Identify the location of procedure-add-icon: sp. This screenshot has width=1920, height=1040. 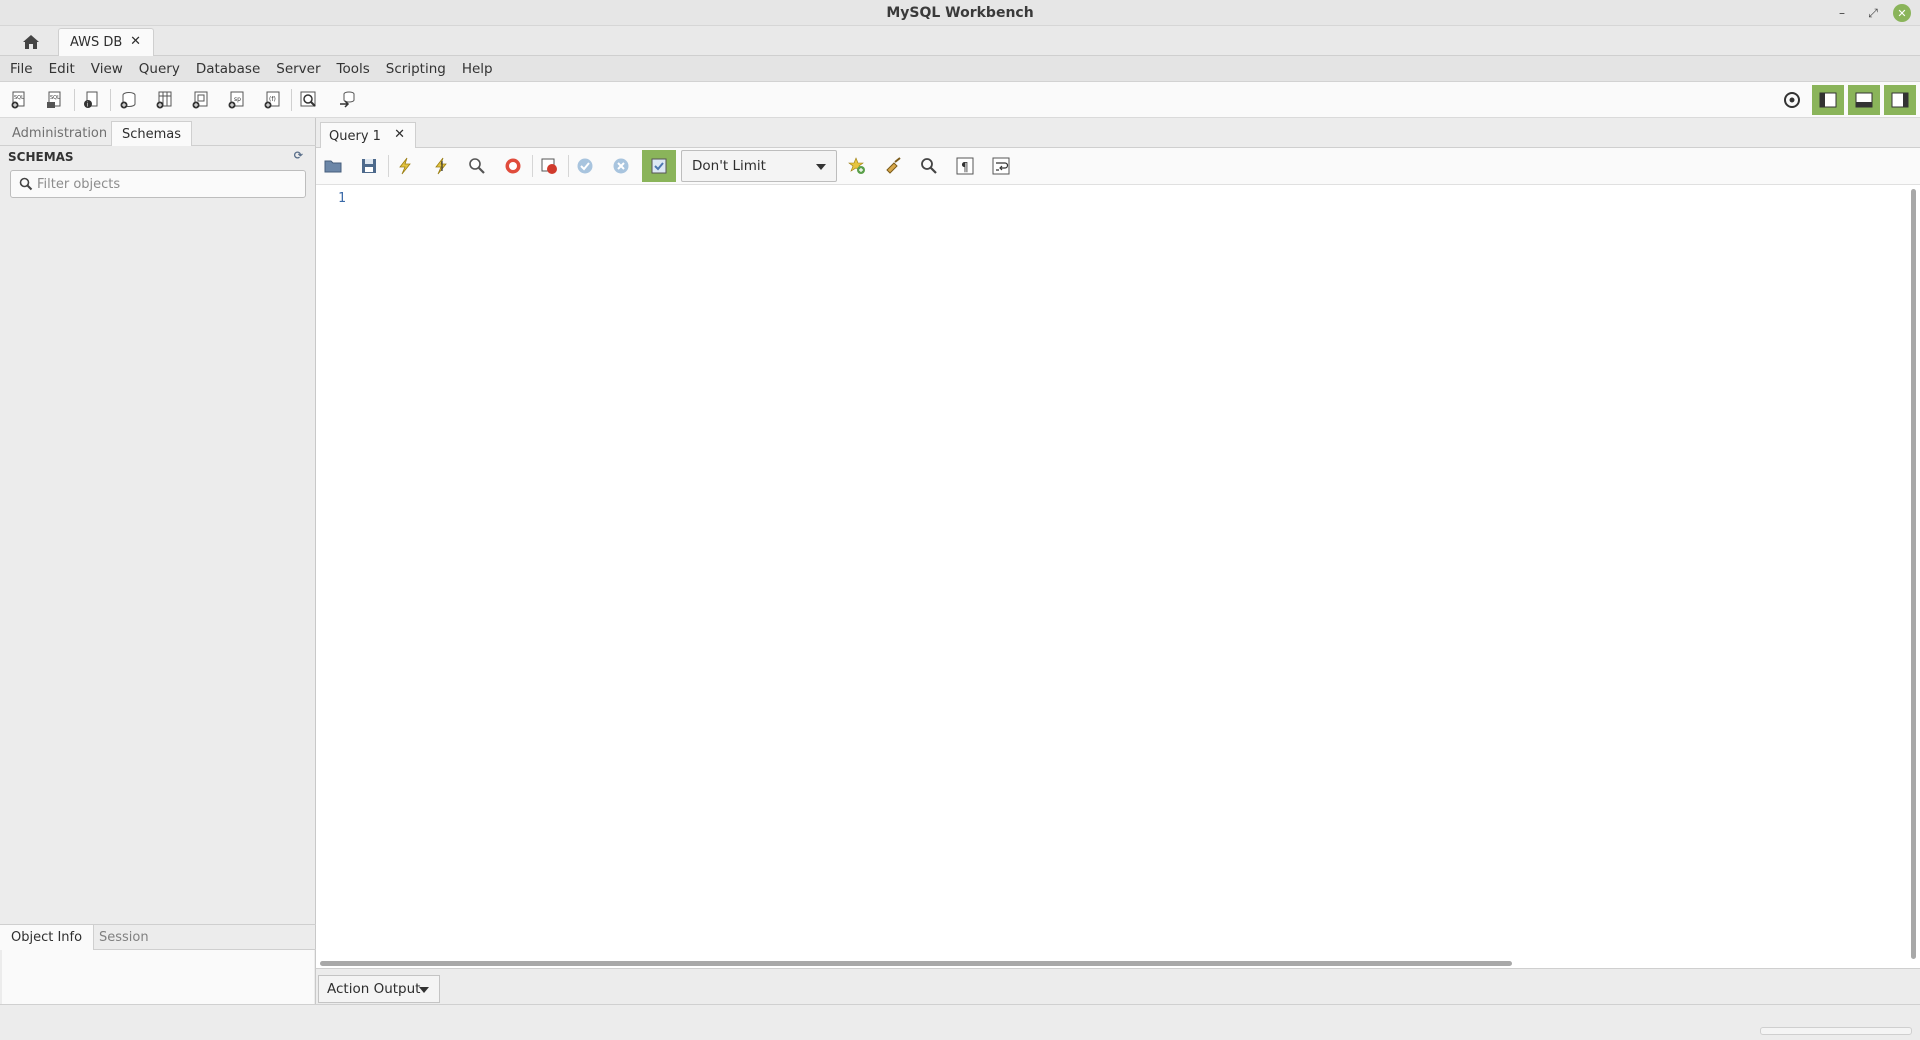
(236, 100).